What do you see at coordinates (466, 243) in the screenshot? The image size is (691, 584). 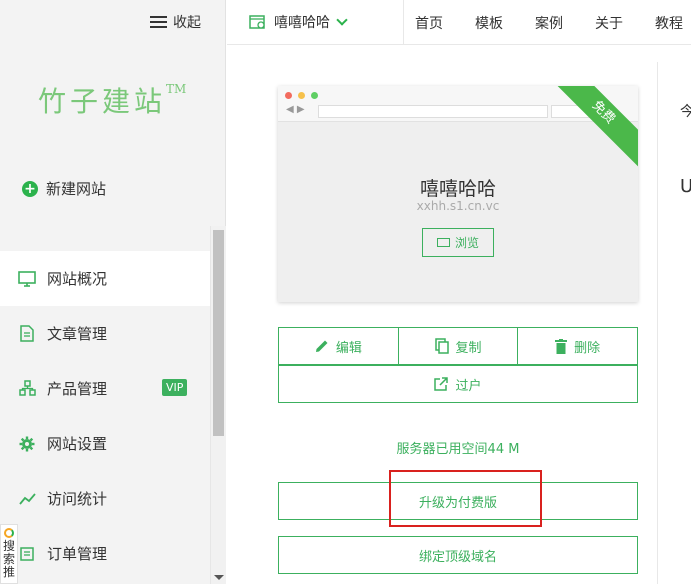 I see `browse-label: 浏览` at bounding box center [466, 243].